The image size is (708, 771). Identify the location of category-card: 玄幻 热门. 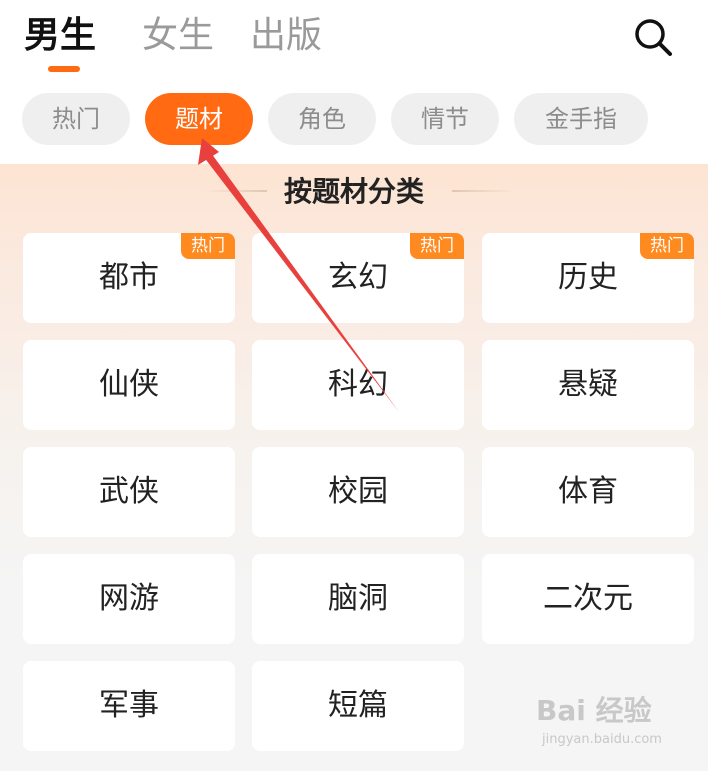
(358, 278).